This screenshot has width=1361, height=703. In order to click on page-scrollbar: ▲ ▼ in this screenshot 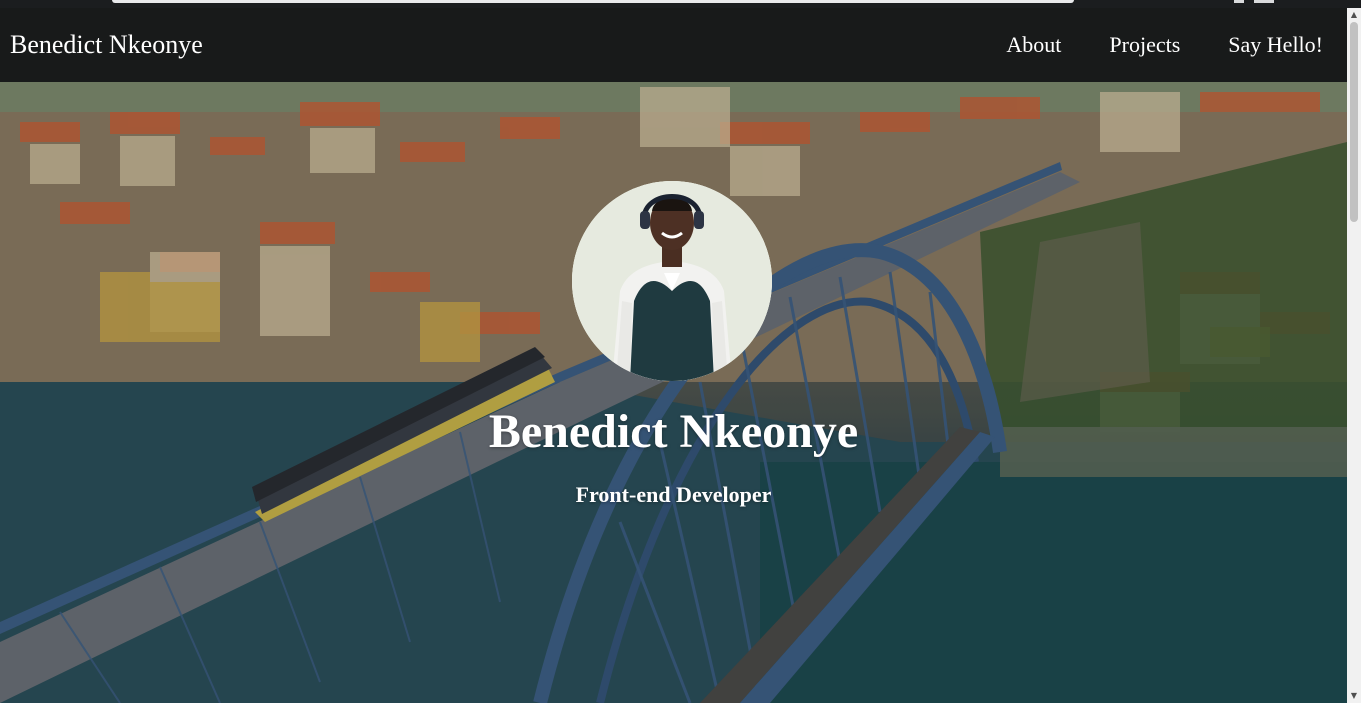, I will do `click(1354, 355)`.